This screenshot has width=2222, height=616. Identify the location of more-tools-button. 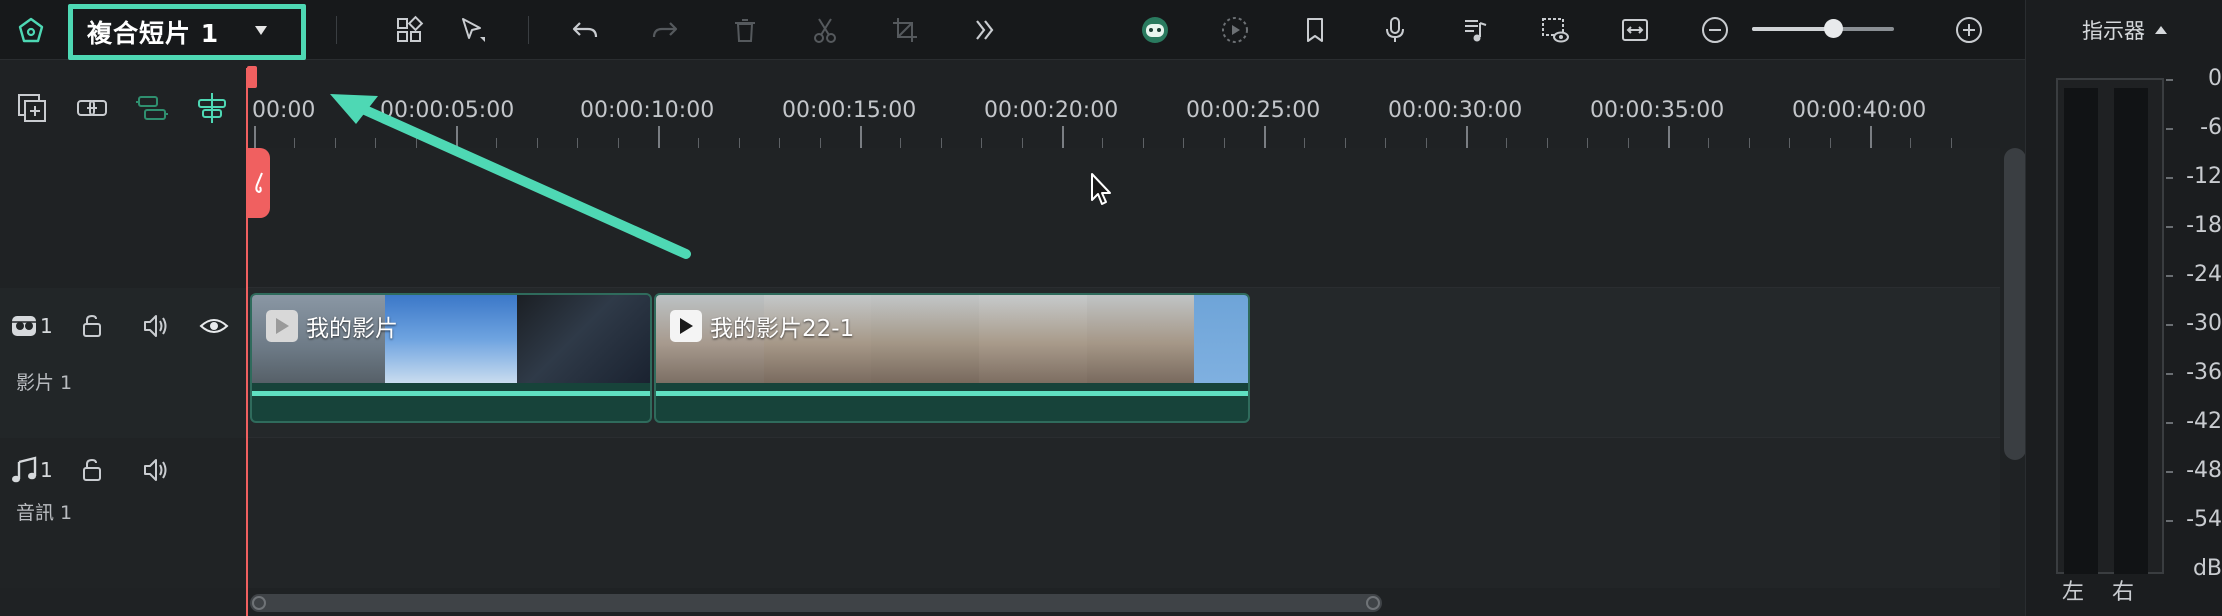
(985, 30).